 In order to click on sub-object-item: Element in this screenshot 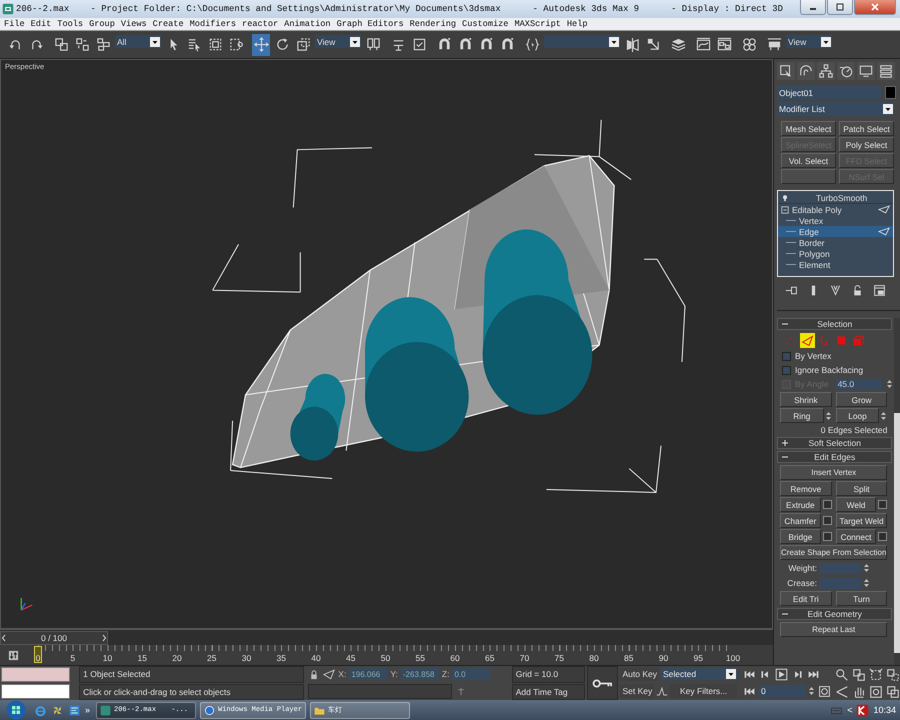, I will do `click(835, 264)`.